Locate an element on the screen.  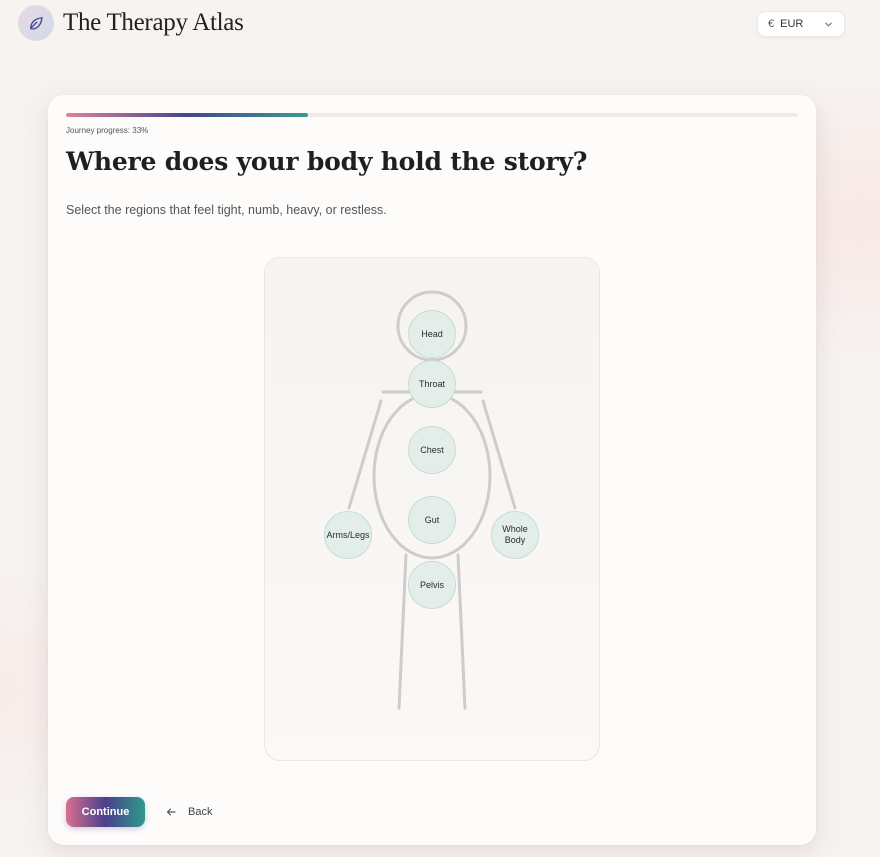
region-pelvis: Pelvis is located at coordinates (432, 585).